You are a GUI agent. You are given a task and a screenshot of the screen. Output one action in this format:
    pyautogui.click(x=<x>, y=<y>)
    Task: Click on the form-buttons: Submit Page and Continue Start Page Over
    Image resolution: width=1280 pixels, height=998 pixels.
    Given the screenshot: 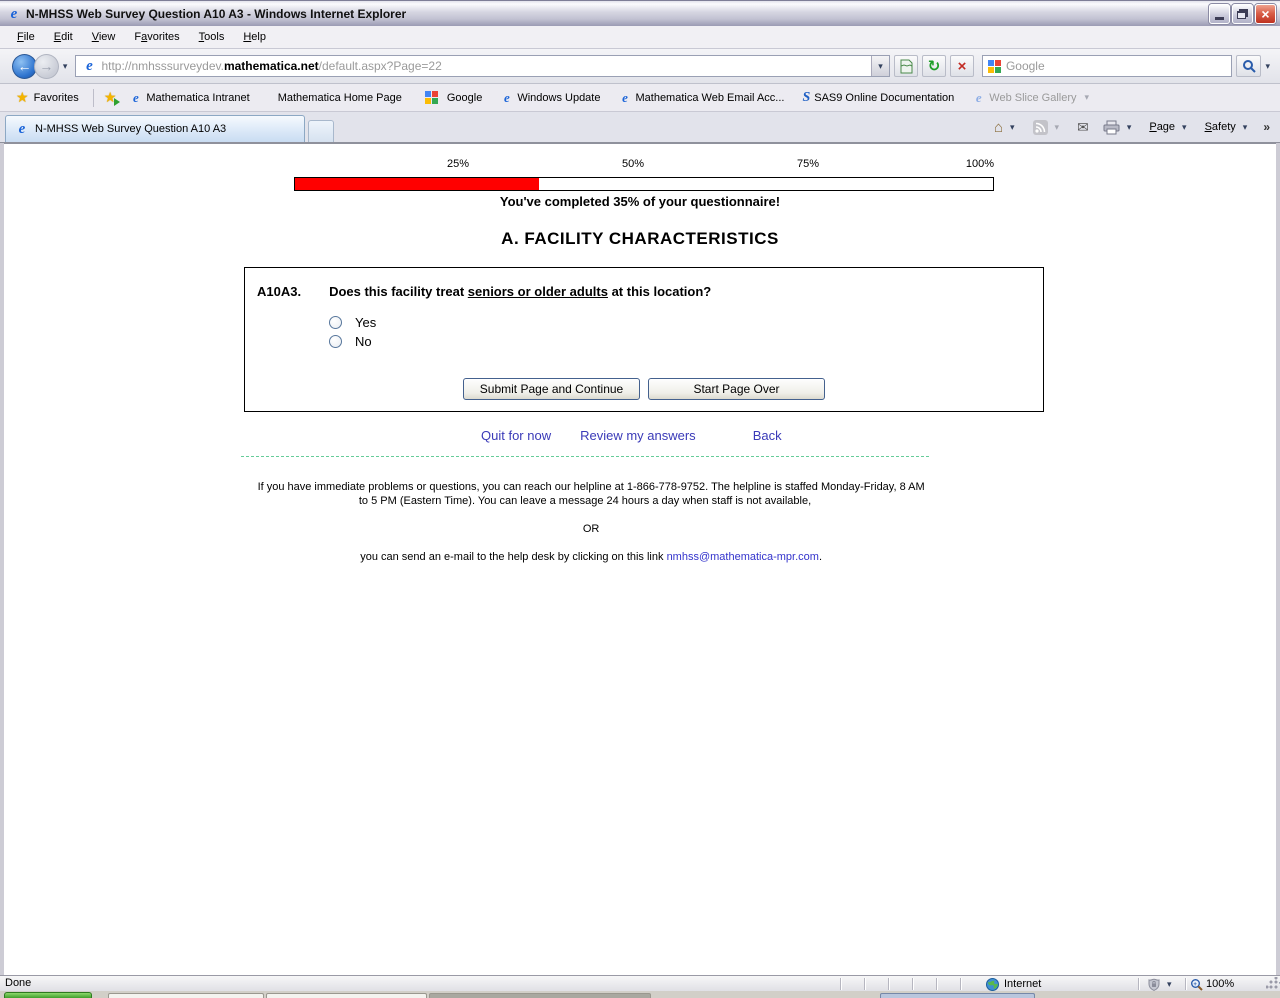 What is the action you would take?
    pyautogui.click(x=644, y=389)
    